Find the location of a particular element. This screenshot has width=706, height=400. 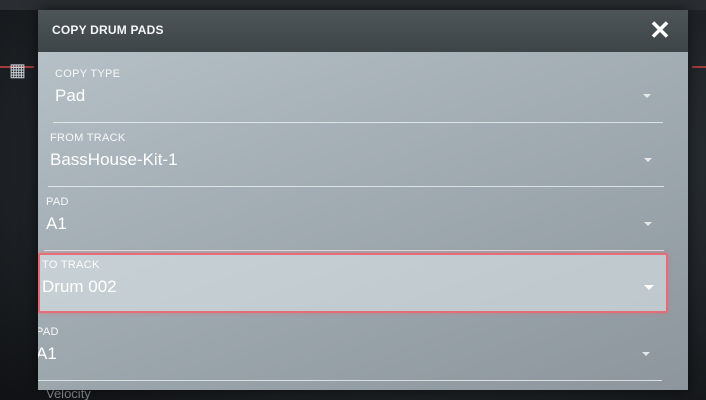

dialog-title: COPY DRUM PADS is located at coordinates (108, 30).